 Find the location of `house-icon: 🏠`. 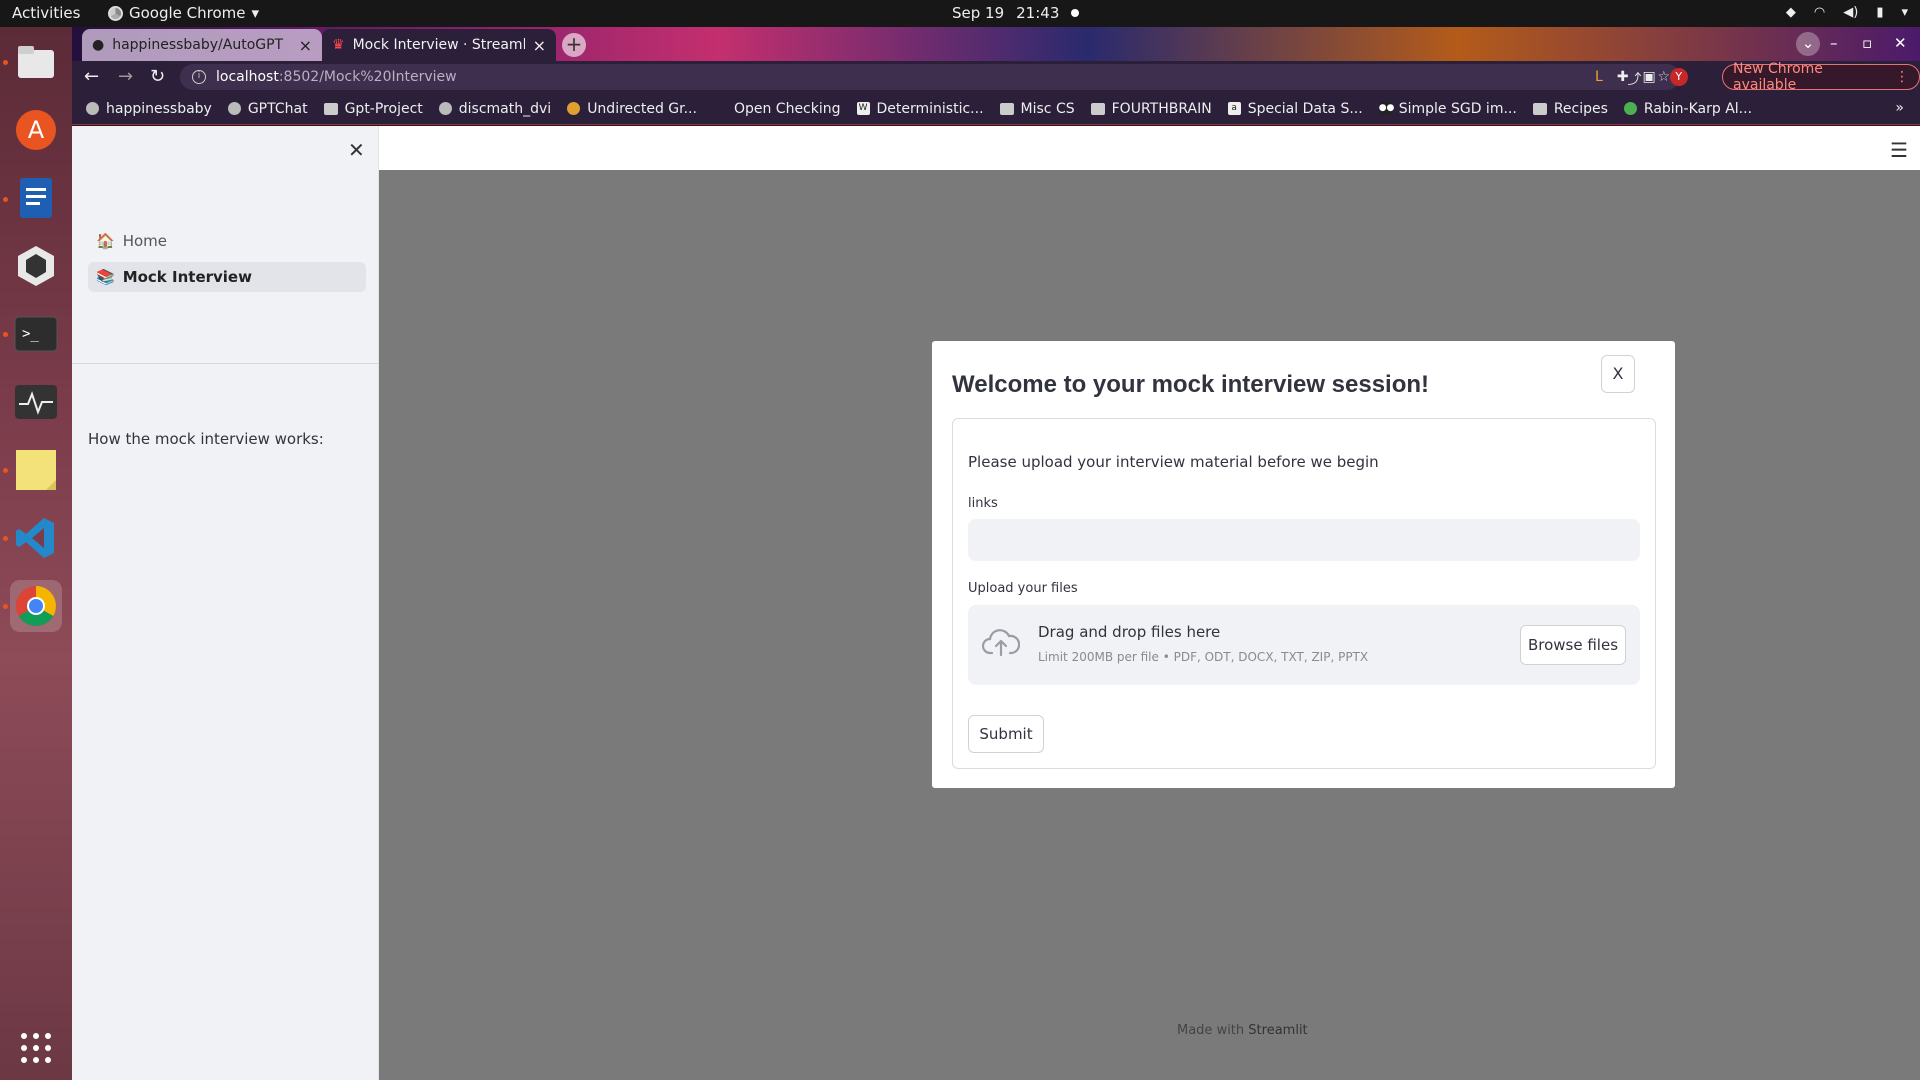

house-icon: 🏠 is located at coordinates (105, 241).